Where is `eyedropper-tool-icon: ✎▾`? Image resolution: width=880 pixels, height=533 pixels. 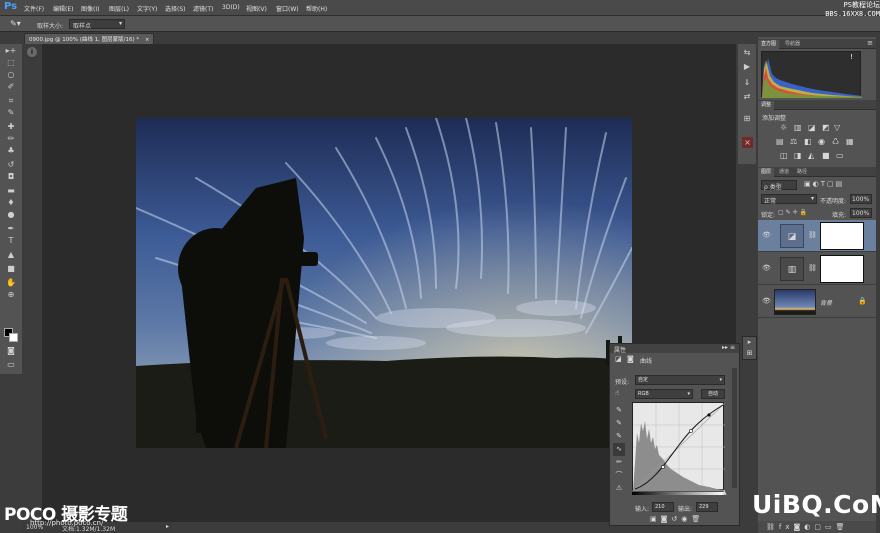 eyedropper-tool-icon: ✎▾ is located at coordinates (15, 23).